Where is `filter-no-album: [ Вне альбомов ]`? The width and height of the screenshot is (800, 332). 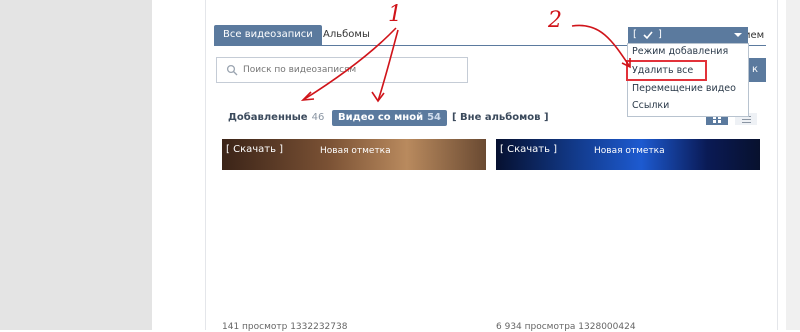 filter-no-album: [ Вне альбомов ] is located at coordinates (500, 118).